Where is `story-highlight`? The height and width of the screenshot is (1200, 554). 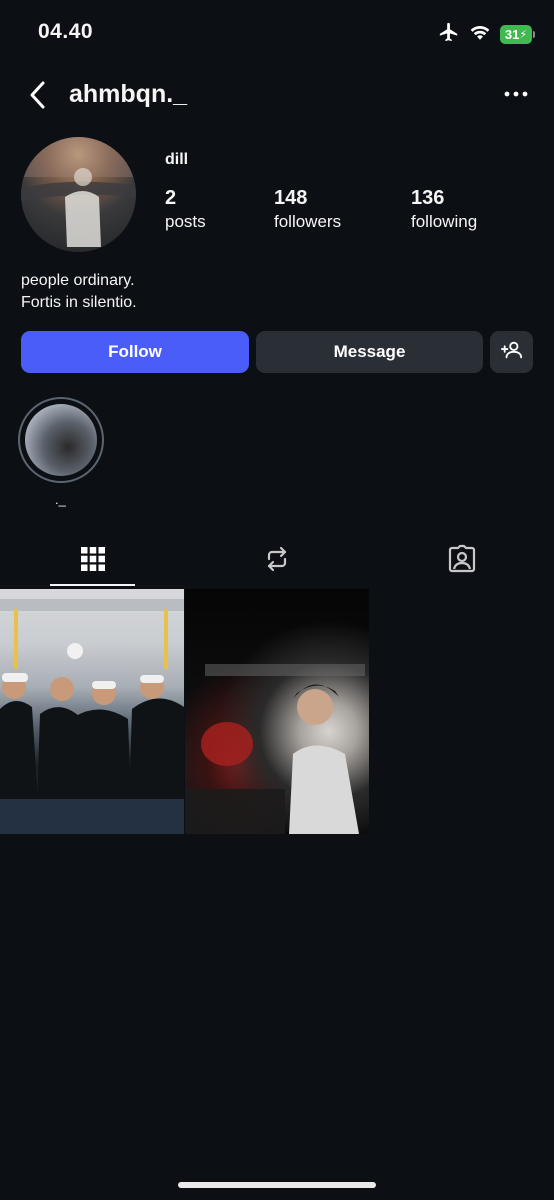 story-highlight is located at coordinates (61, 440).